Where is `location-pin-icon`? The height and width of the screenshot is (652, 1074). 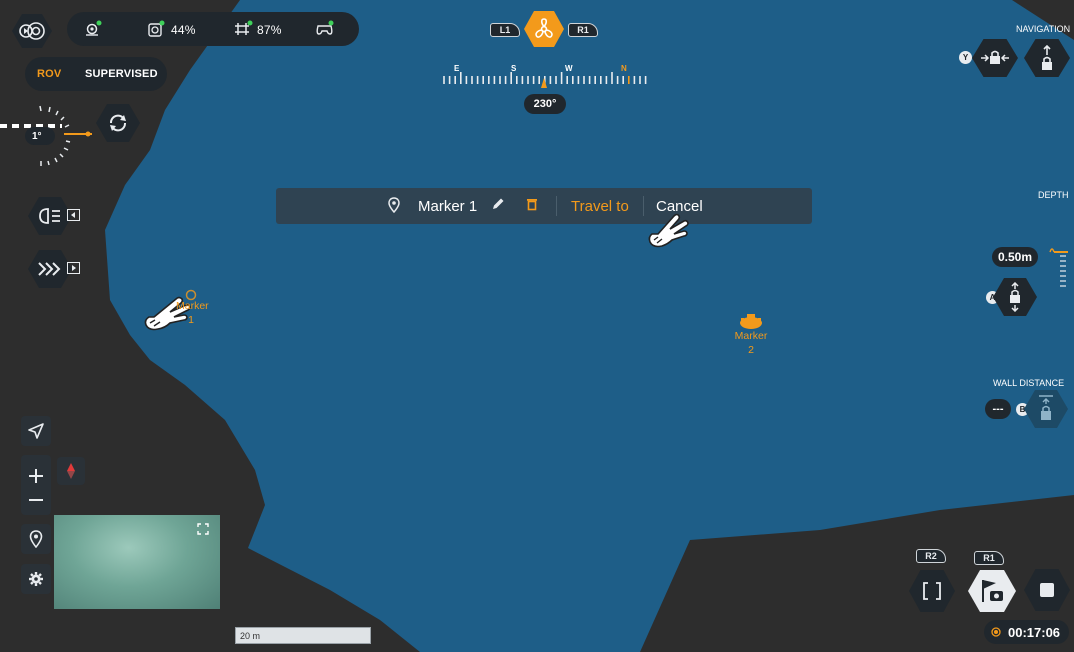 location-pin-icon is located at coordinates (394, 205).